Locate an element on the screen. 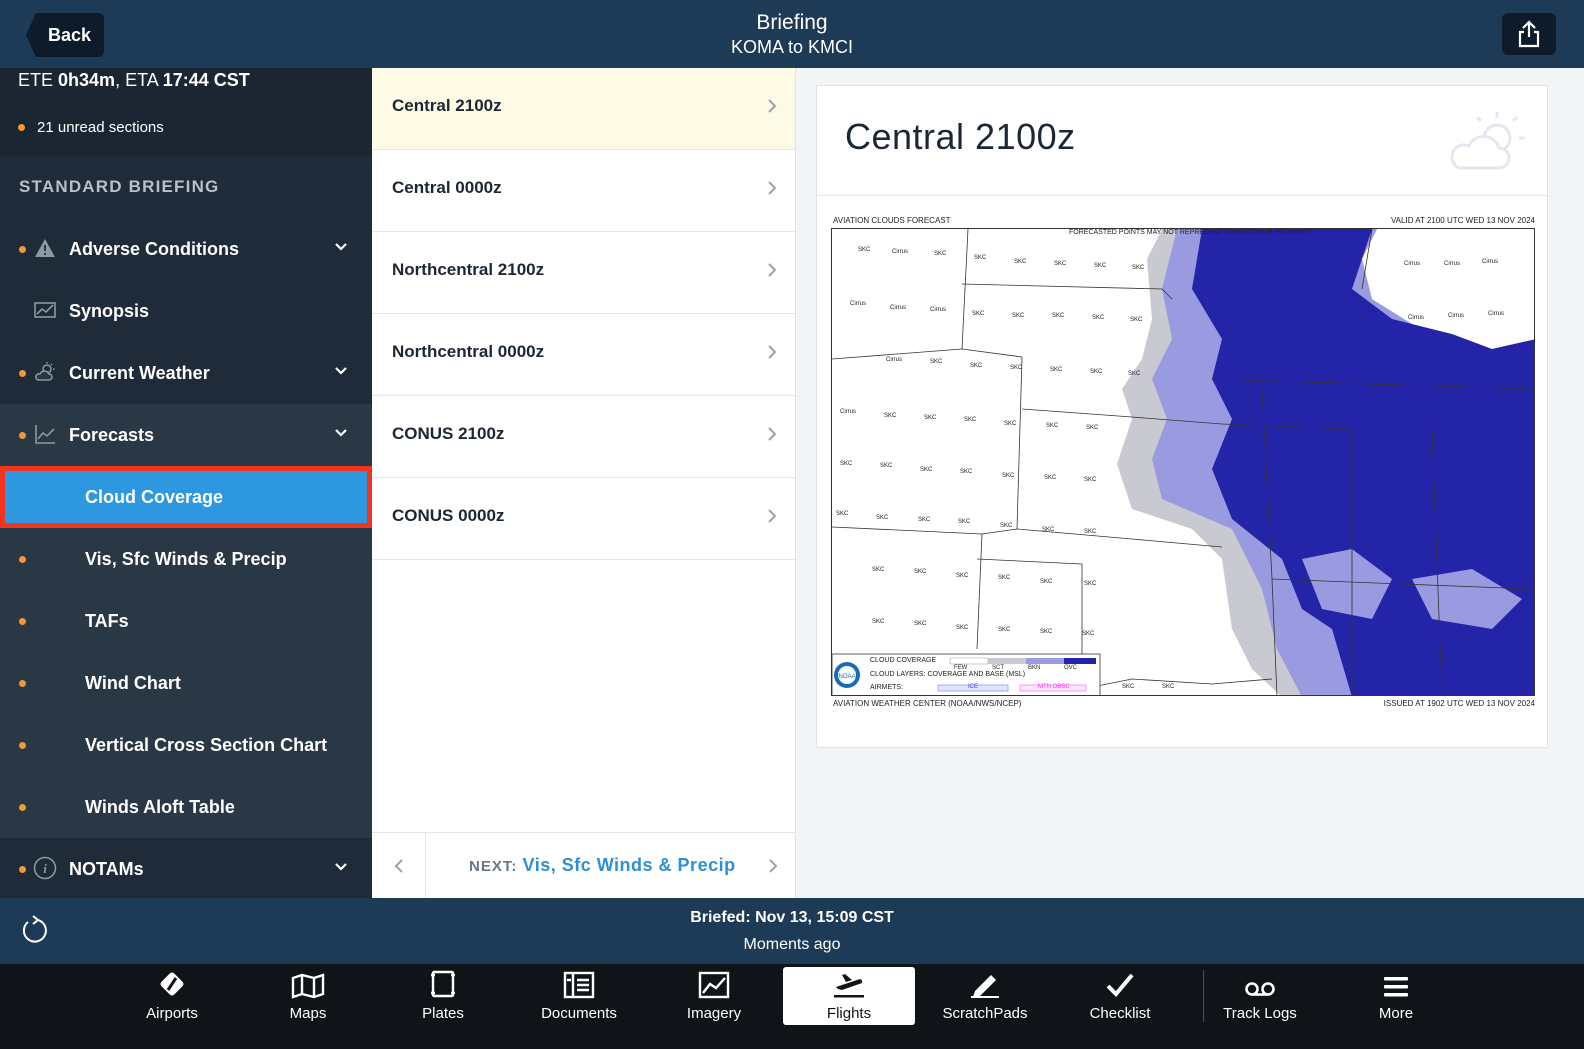 The height and width of the screenshot is (1049, 1584). chart-header-left: AVIATION CLOUDS FORECAST is located at coordinates (892, 220).